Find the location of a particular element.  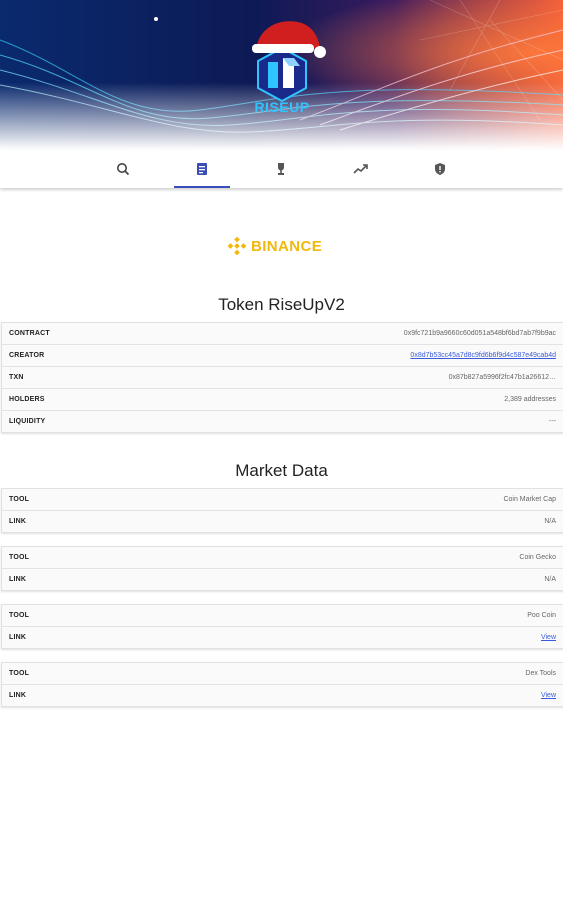

binance-logo: BINANCE is located at coordinates (275, 246).